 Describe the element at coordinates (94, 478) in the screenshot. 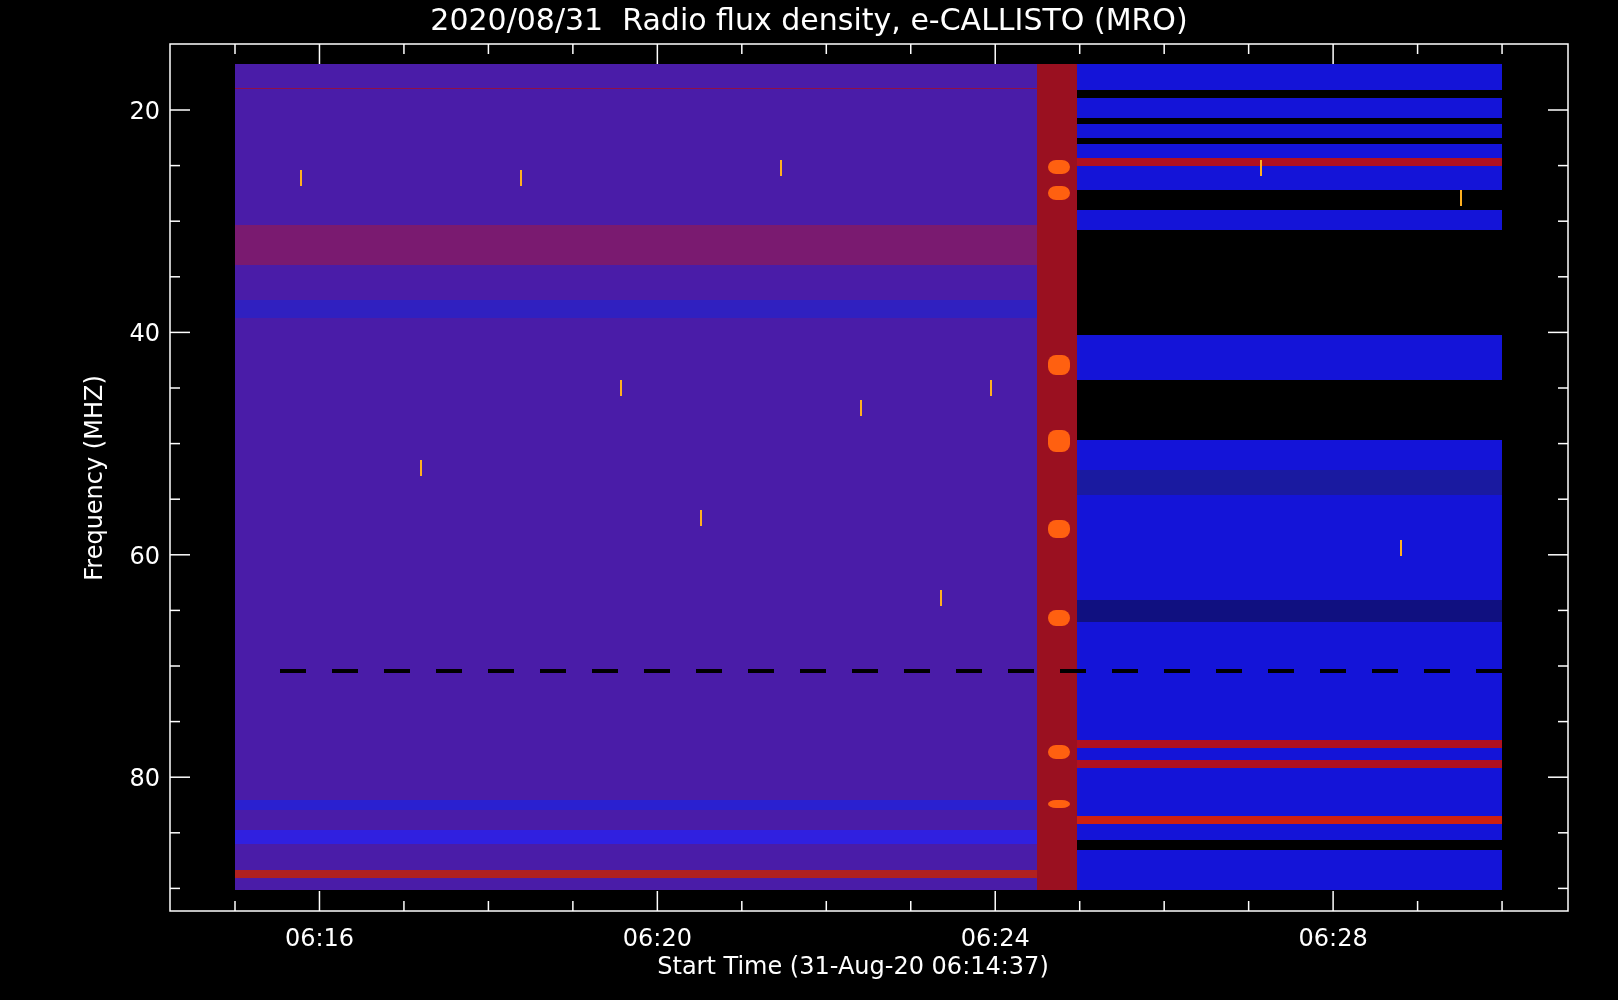

I see `y-axis-label: Frequency (MHZ)` at that location.